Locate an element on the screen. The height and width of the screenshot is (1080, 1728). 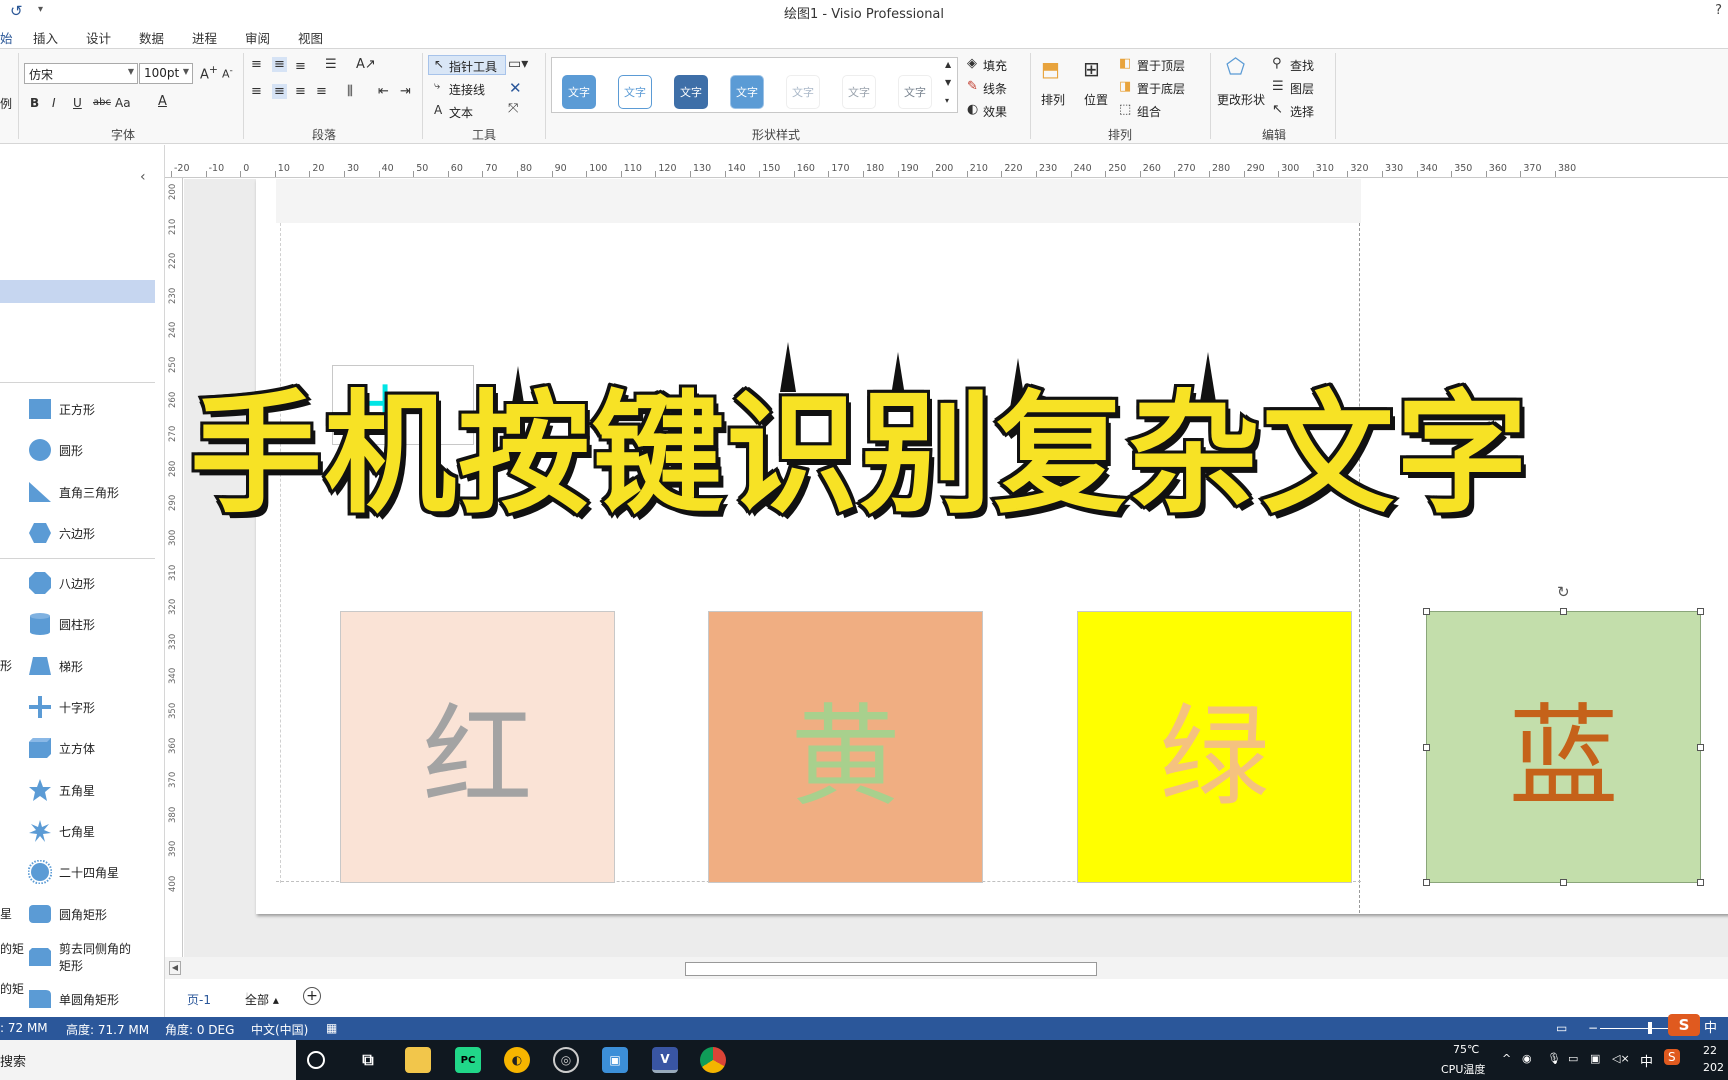
line-button: 线条 is located at coordinates (995, 88).